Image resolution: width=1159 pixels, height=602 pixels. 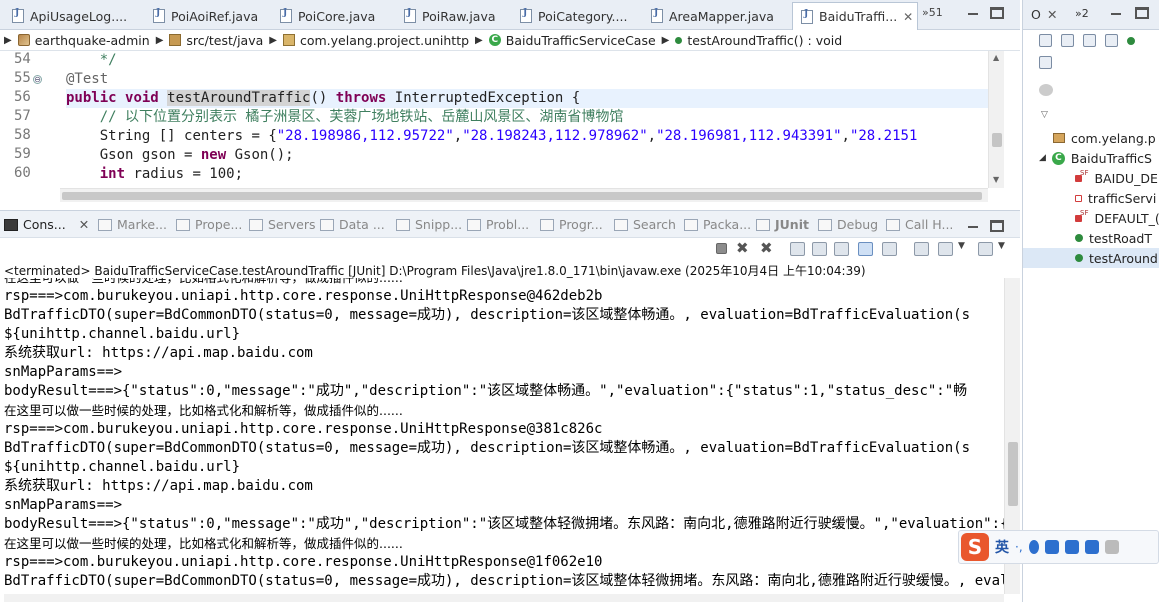 I want to click on more-icon, so click(x=1111, y=547).